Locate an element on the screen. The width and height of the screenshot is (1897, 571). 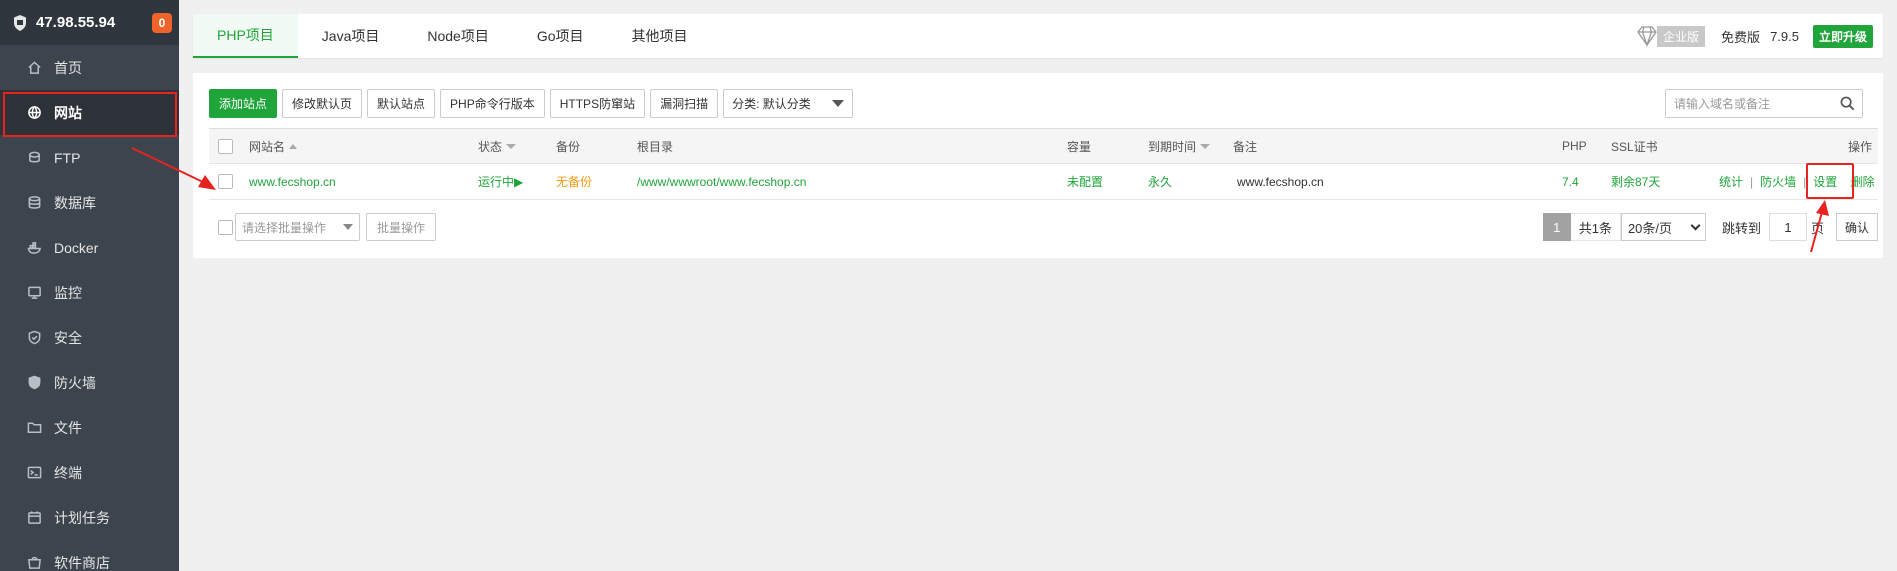
select-all-checkbox is located at coordinates (225, 146).